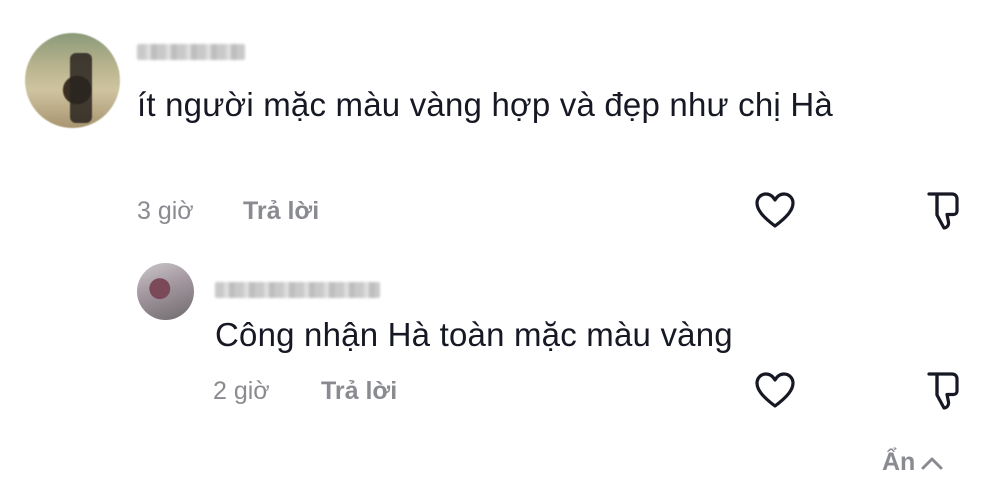 The height and width of the screenshot is (498, 1000). Describe the element at coordinates (359, 391) in the screenshot. I see `reply-to-reply-button: Trả lời` at that location.